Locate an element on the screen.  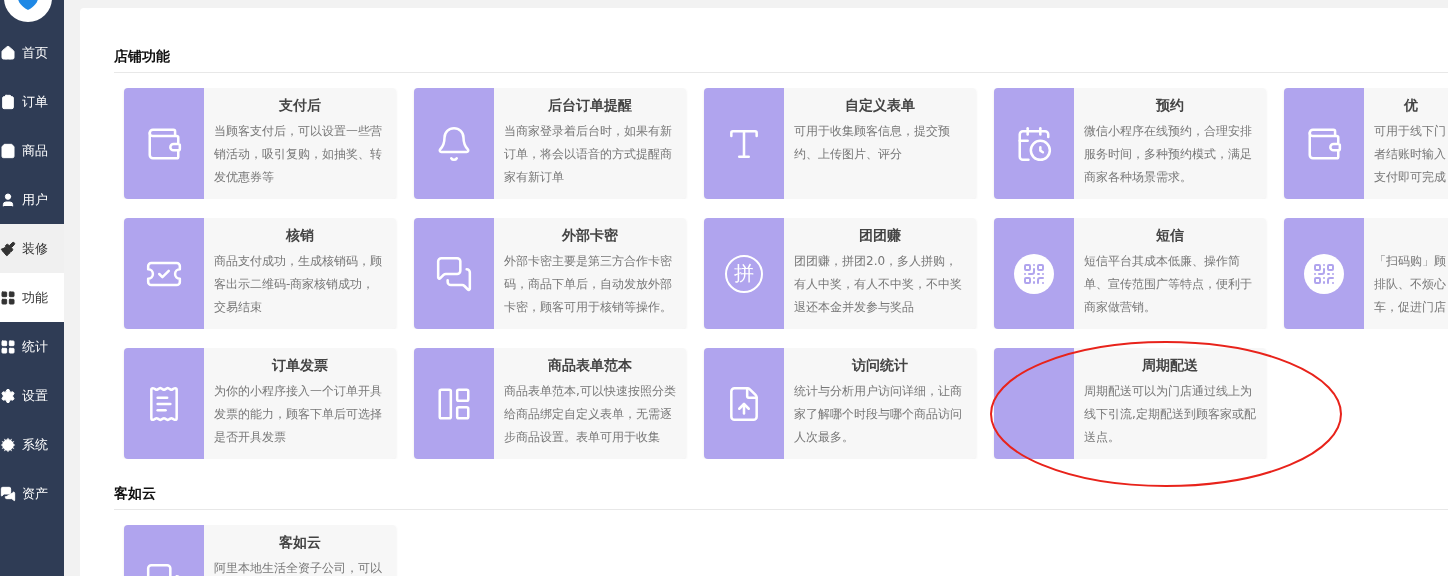
card-title: 预约 is located at coordinates (1169, 105).